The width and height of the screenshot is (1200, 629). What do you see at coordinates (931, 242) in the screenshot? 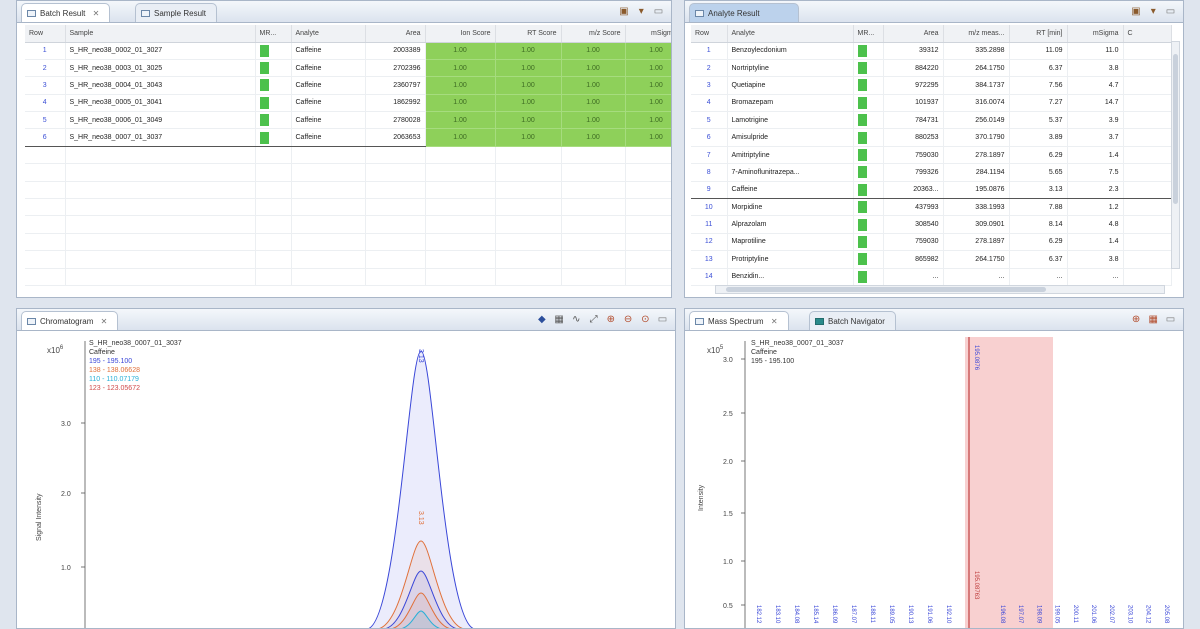
I see `table-row: 12 Maprotiline 759030 278.1897 6.29 1.4` at bounding box center [931, 242].